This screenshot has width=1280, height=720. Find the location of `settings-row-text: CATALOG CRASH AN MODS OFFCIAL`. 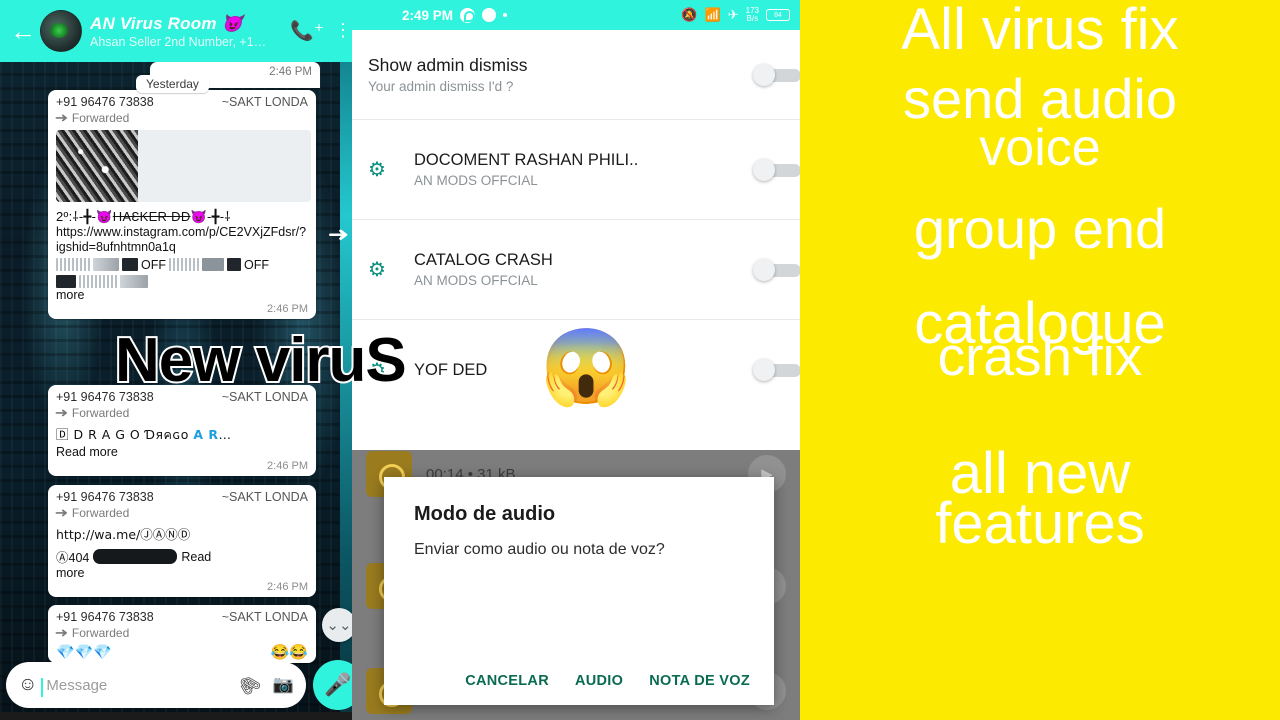

settings-row-text: CATALOG CRASH AN MODS OFFCIAL is located at coordinates (583, 269).